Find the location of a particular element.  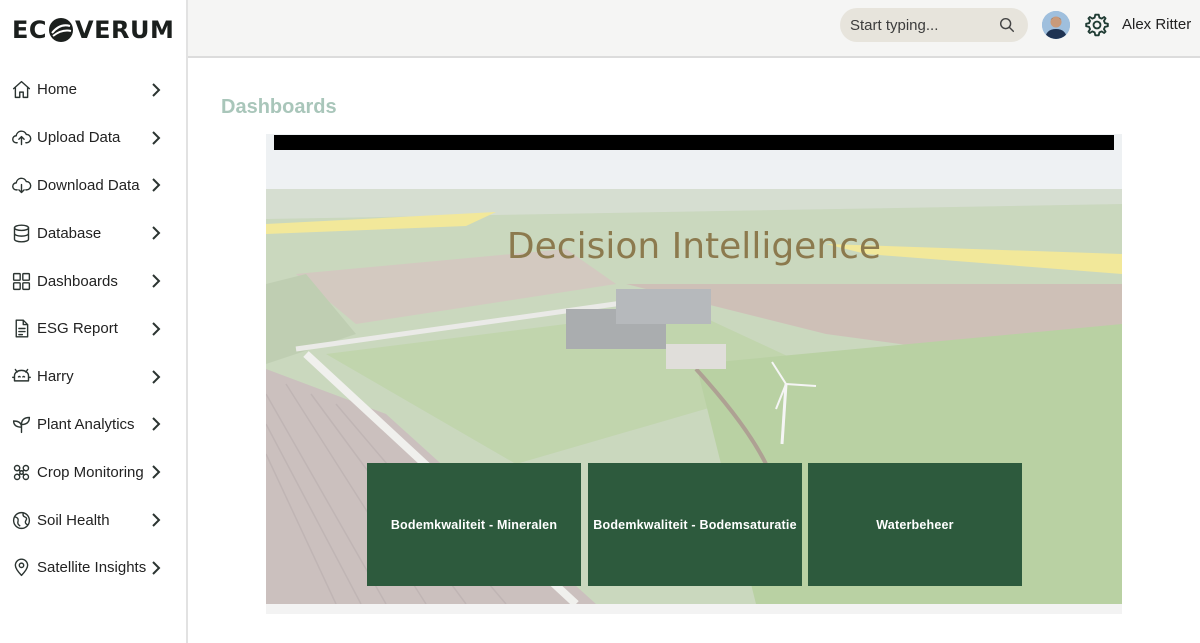

robot-icon is located at coordinates (21, 377).